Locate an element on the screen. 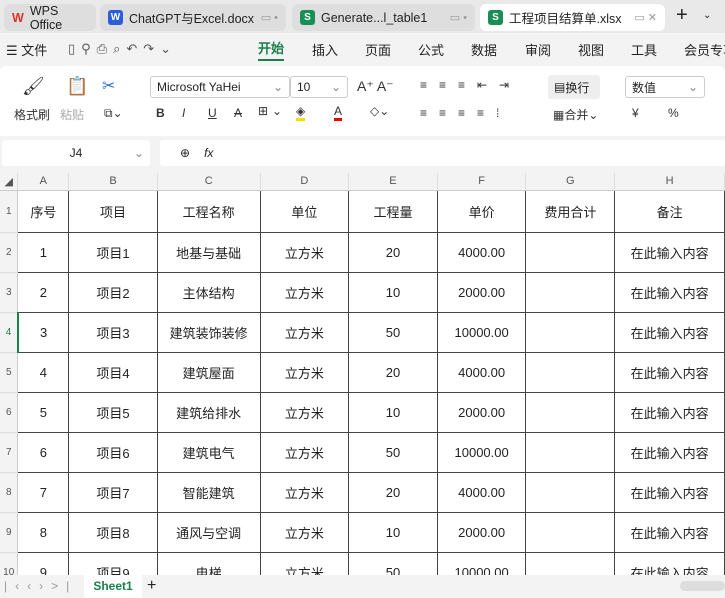 Image resolution: width=725 pixels, height=598 pixels. cell: 建筑装饰装修 is located at coordinates (208, 332).